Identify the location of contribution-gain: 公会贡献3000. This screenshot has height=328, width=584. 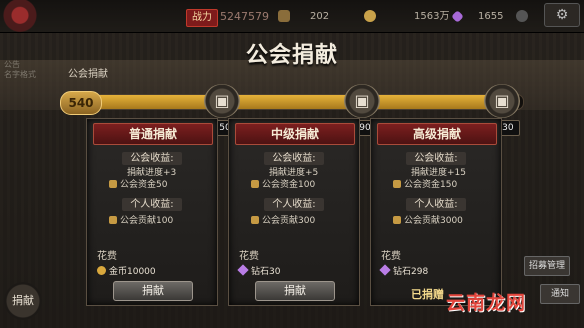
(428, 219).